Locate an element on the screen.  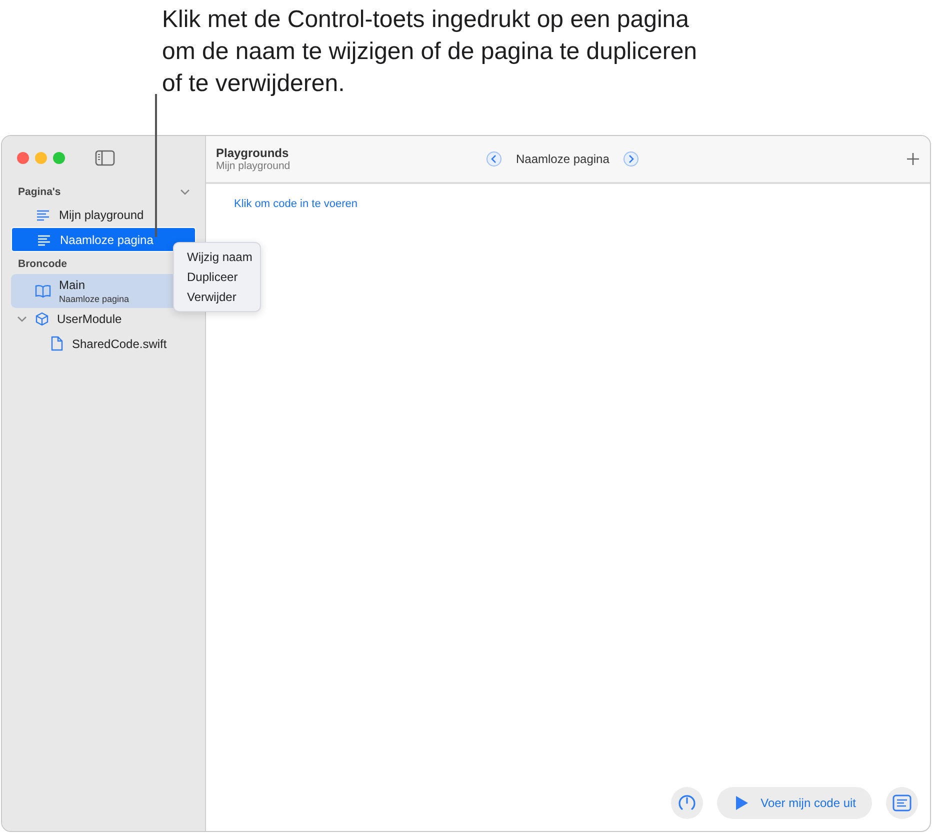
results-button is located at coordinates (902, 803).